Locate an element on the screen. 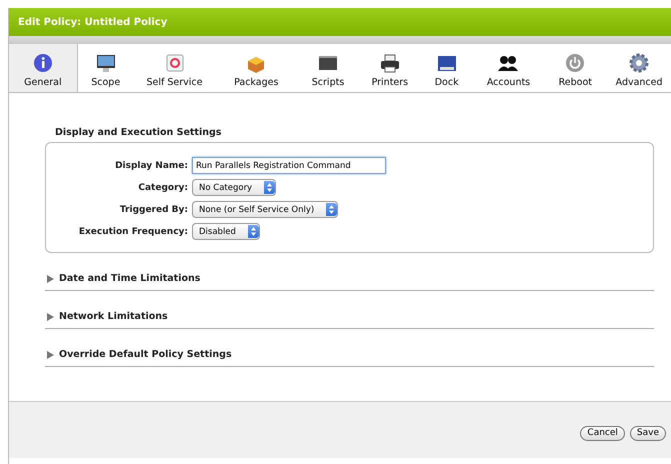  terminal-icon is located at coordinates (328, 63).